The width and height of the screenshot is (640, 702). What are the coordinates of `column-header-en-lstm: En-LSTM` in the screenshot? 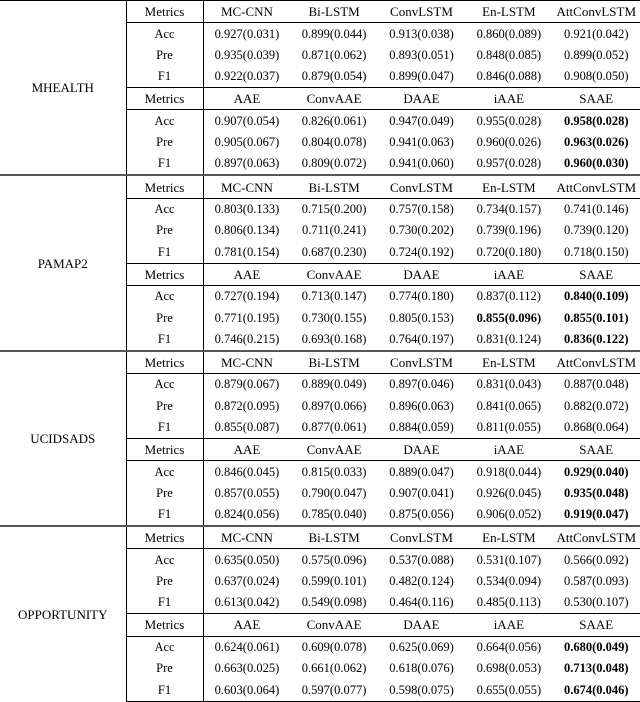 It's located at (509, 186).